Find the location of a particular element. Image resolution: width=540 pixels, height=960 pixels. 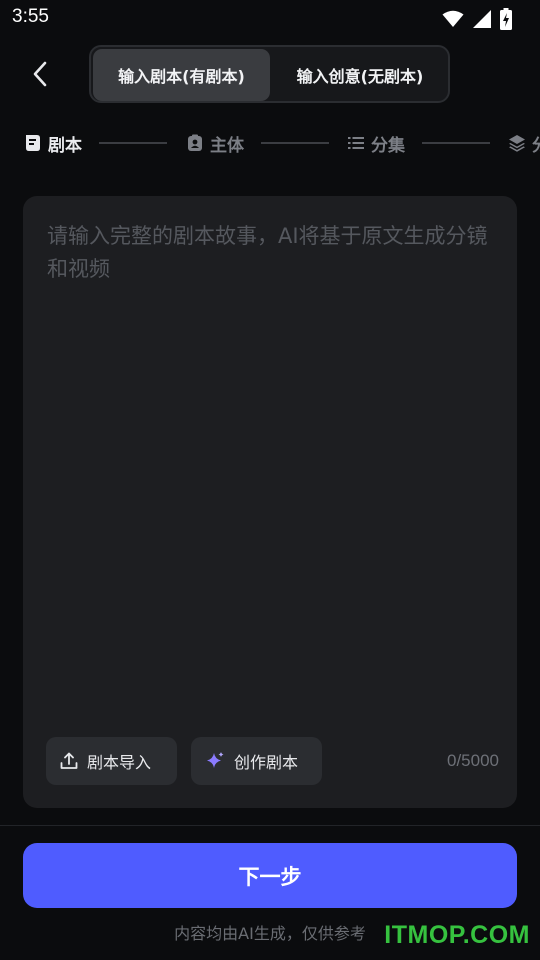

chevron-left-icon is located at coordinates (40, 74).